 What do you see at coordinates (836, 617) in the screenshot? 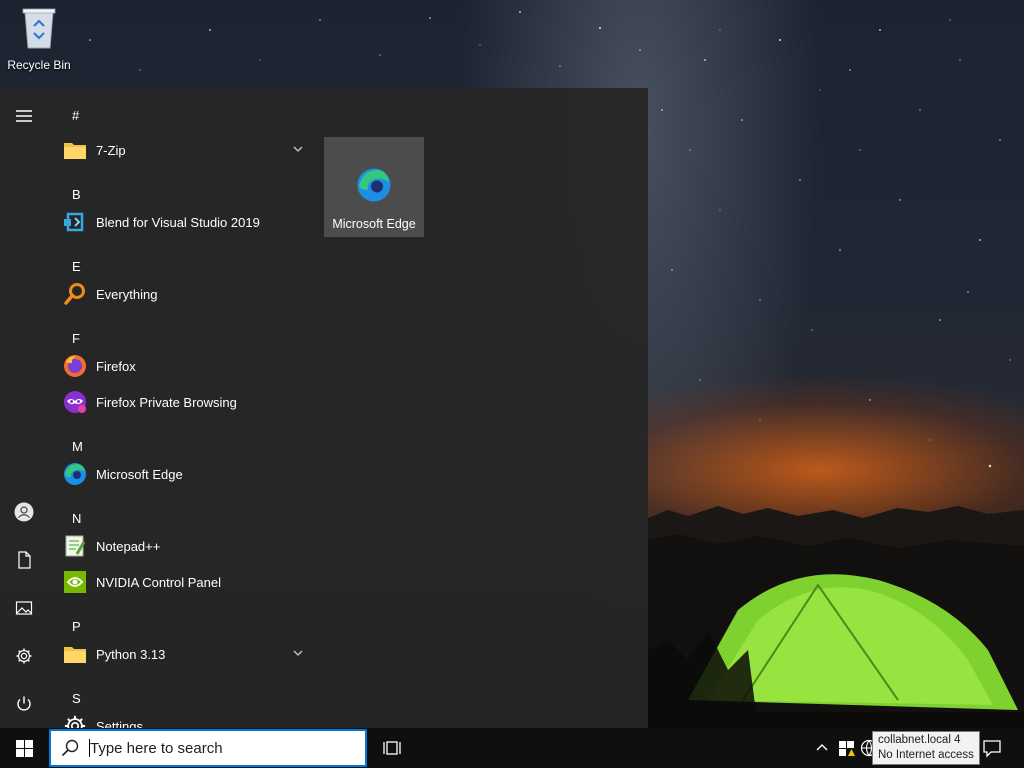
I see `desktop-wallpaper-landscape` at bounding box center [836, 617].